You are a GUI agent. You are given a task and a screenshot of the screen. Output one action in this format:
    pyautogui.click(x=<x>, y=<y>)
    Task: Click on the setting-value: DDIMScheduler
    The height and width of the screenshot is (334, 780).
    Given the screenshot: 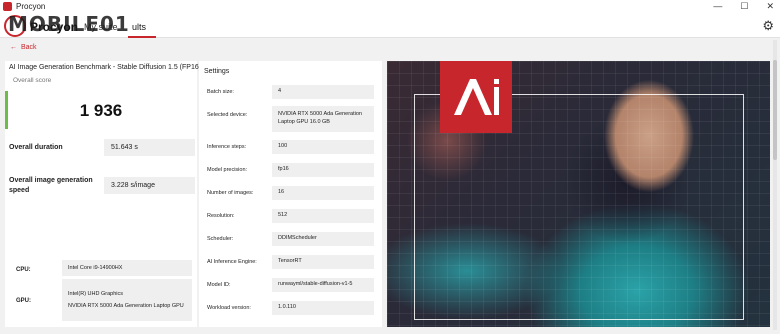 What is the action you would take?
    pyautogui.click(x=323, y=239)
    